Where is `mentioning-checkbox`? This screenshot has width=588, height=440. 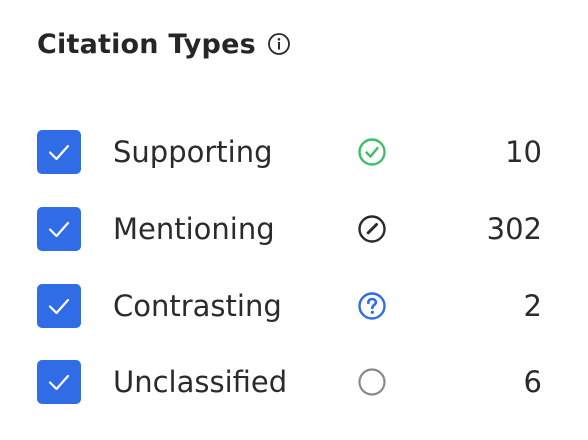
mentioning-checkbox is located at coordinates (59, 229).